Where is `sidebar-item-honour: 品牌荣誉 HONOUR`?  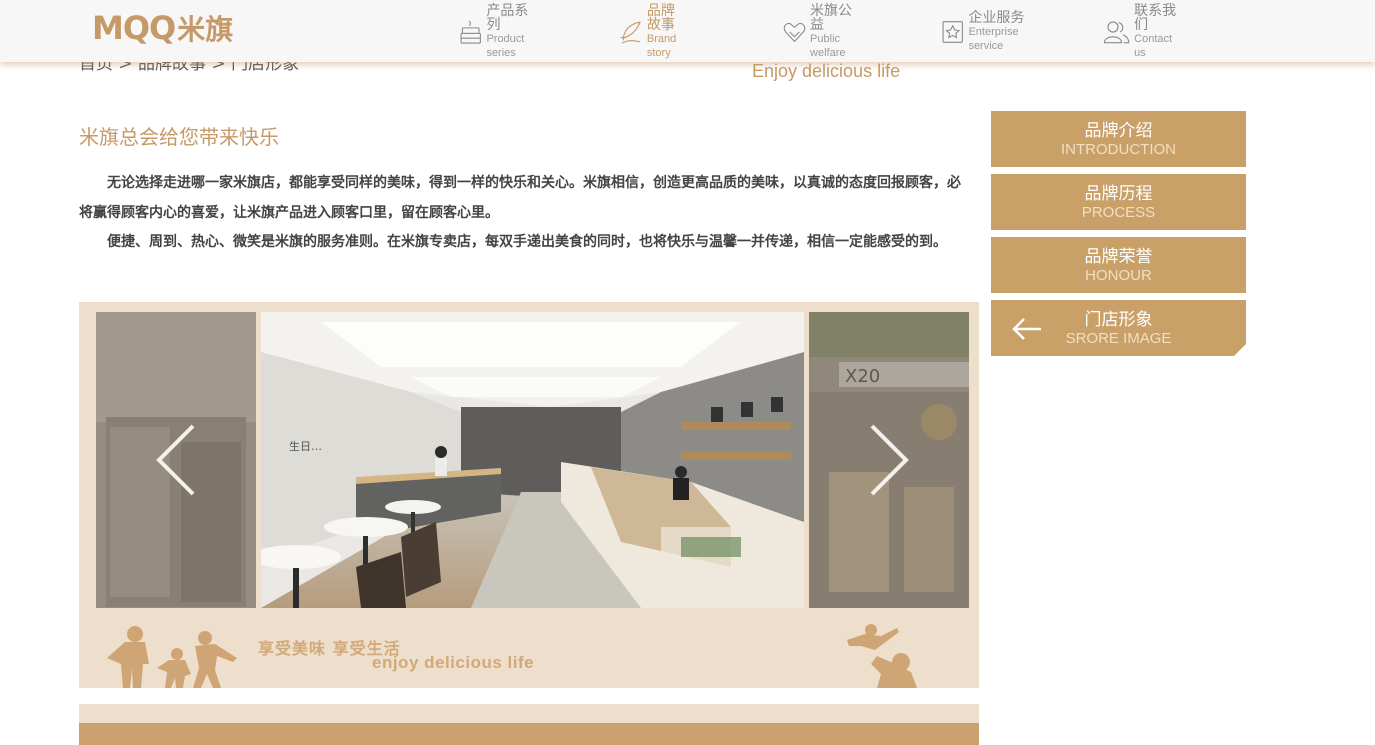 sidebar-item-honour: 品牌荣誉 HONOUR is located at coordinates (1118, 265).